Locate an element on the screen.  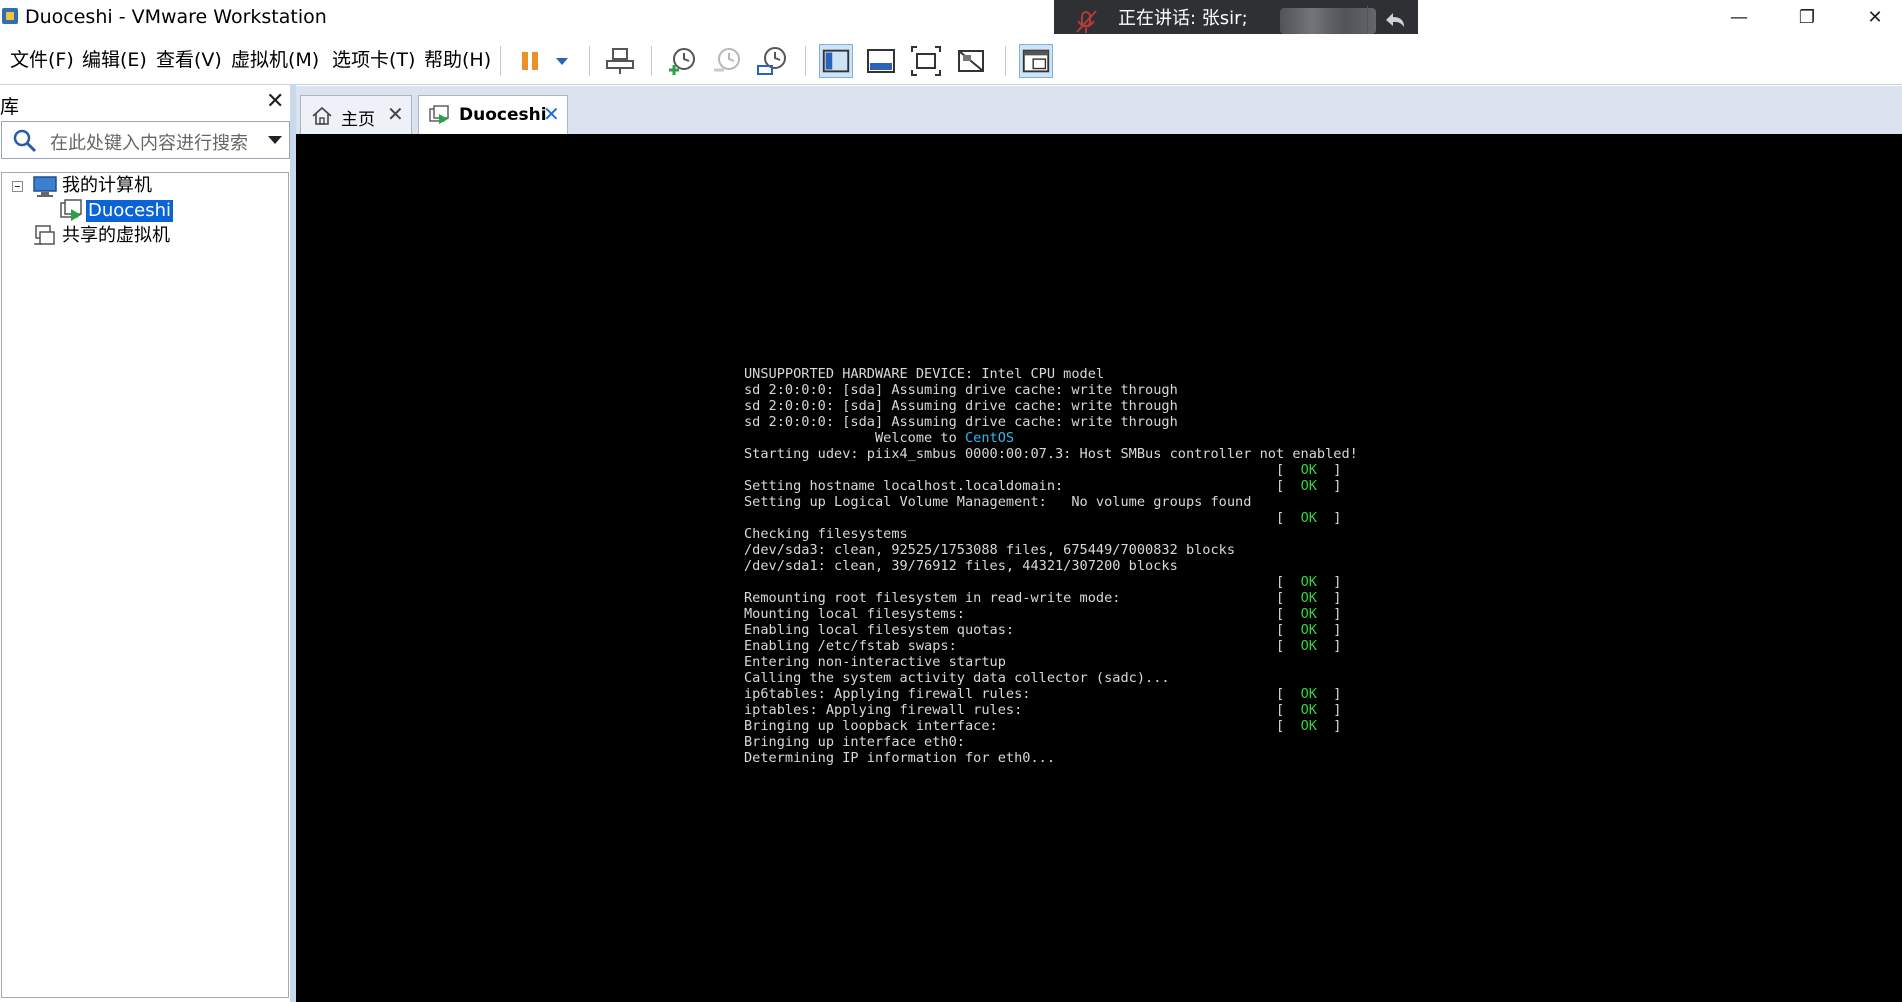
home-icon is located at coordinates (322, 115).